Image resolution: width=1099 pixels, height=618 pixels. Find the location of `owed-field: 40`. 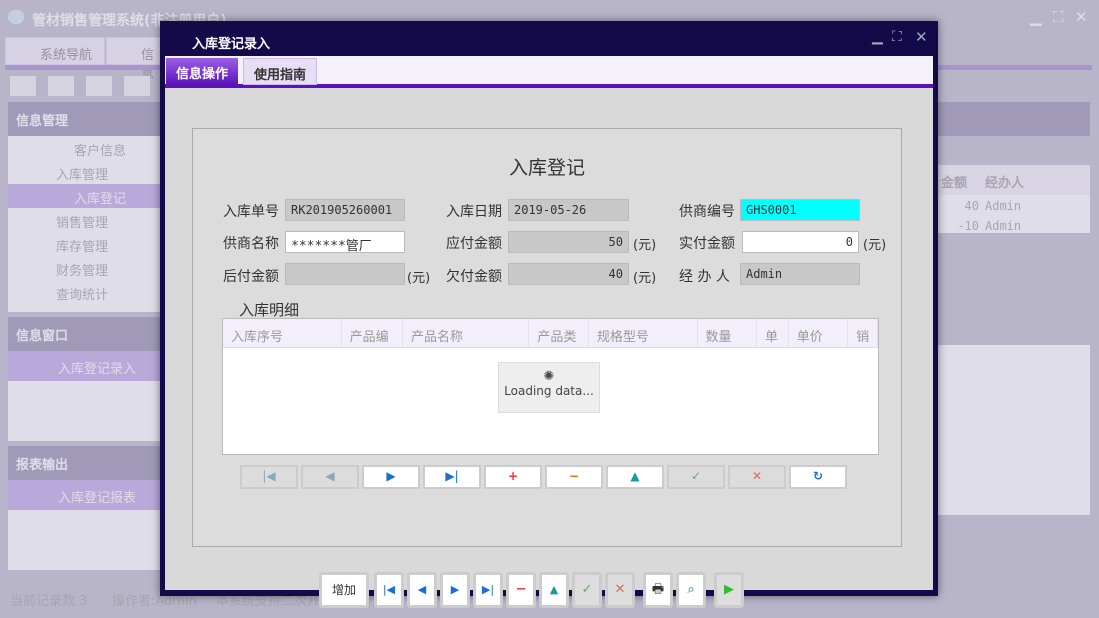

owed-field: 40 is located at coordinates (568, 274).